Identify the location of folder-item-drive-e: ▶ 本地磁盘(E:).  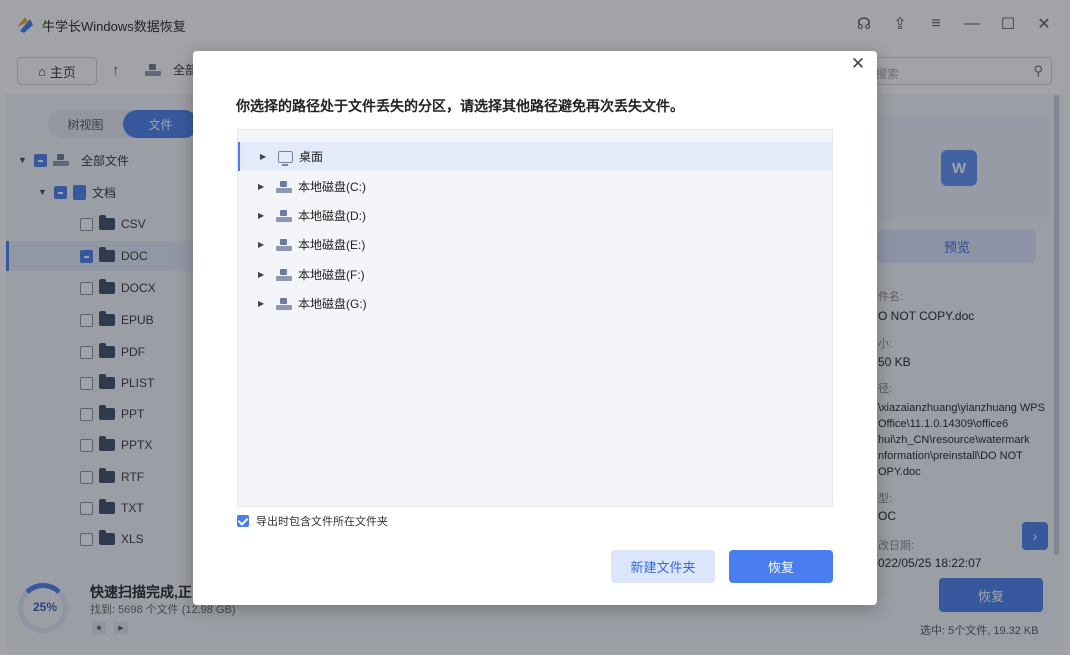
(535, 244).